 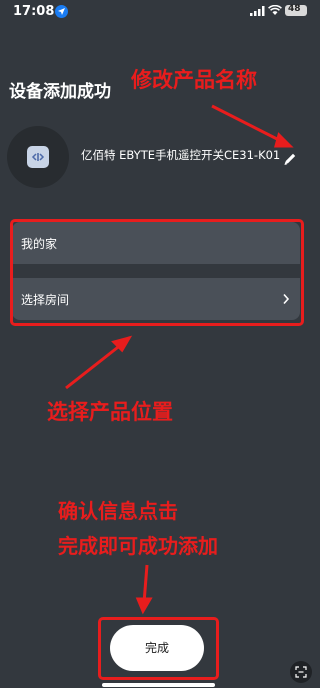 I want to click on arrow-to-location, so click(x=94, y=366).